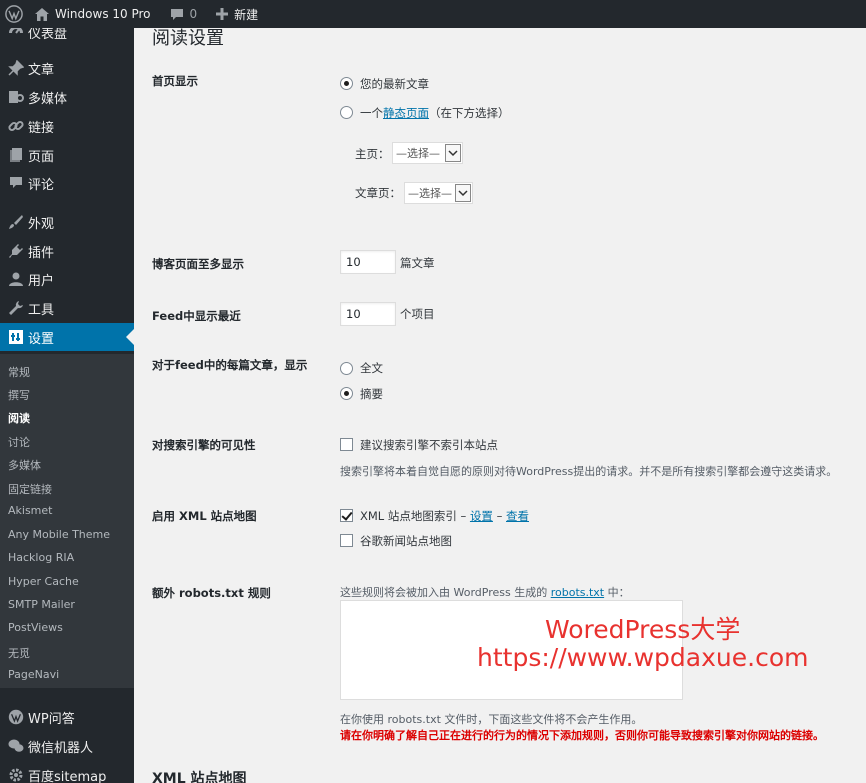 The height and width of the screenshot is (783, 866). What do you see at coordinates (59, 534) in the screenshot?
I see `submenu-item-any-mobile-theme: Any Mobile Theme` at bounding box center [59, 534].